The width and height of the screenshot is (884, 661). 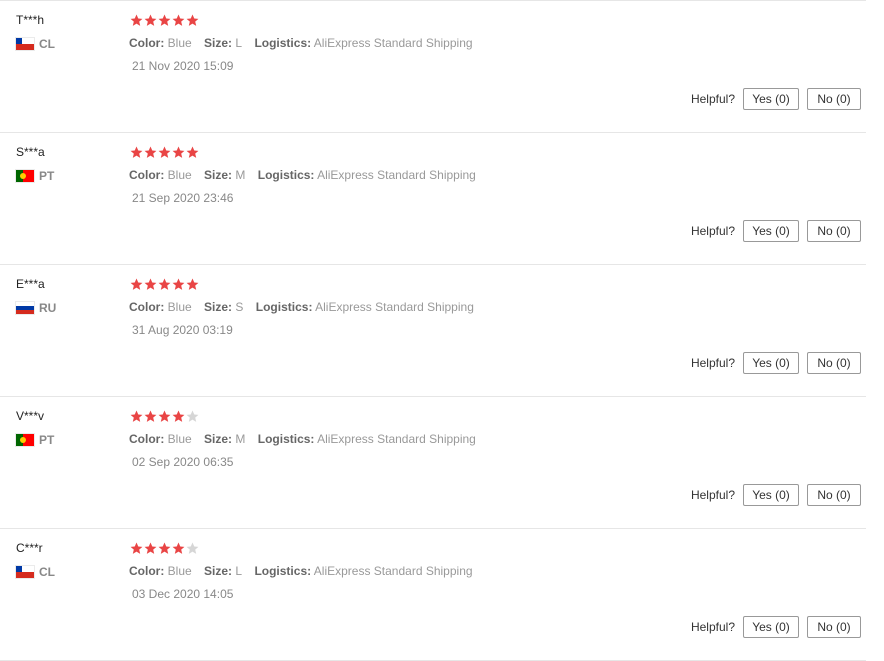 What do you see at coordinates (30, 20) in the screenshot?
I see `reviewer-name: T***h` at bounding box center [30, 20].